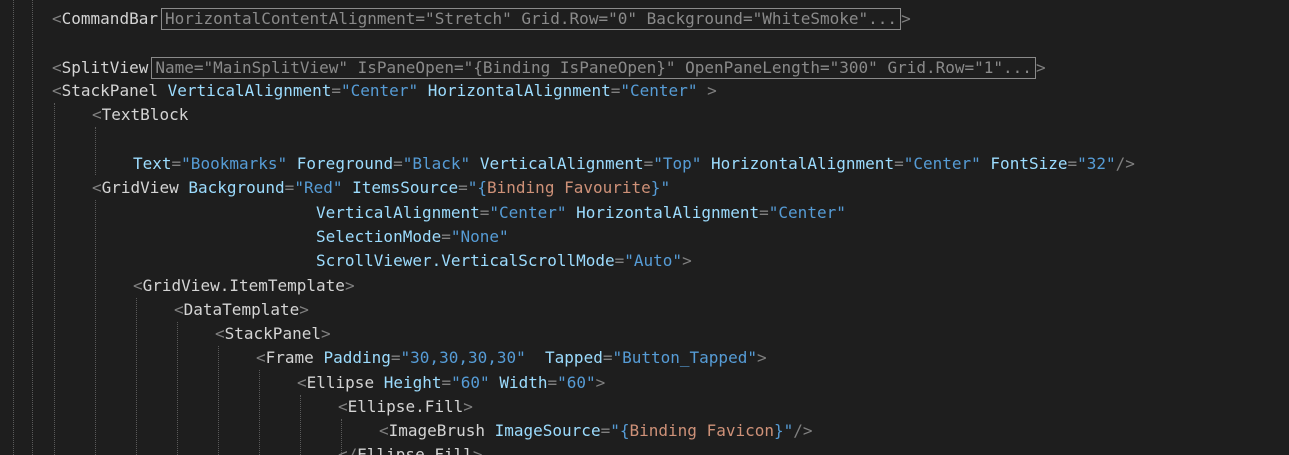 This screenshot has width=1289, height=455. I want to click on code-line-ellipse-open: < Ellipse Height = "60" Width = "60" >, so click(451, 383).